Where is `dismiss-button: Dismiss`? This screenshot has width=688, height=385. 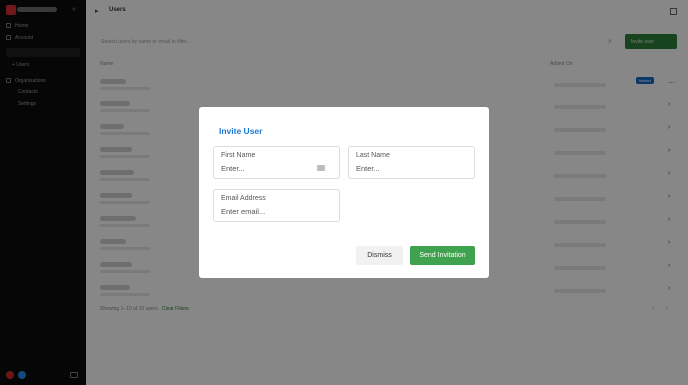
dismiss-button: Dismiss is located at coordinates (379, 255).